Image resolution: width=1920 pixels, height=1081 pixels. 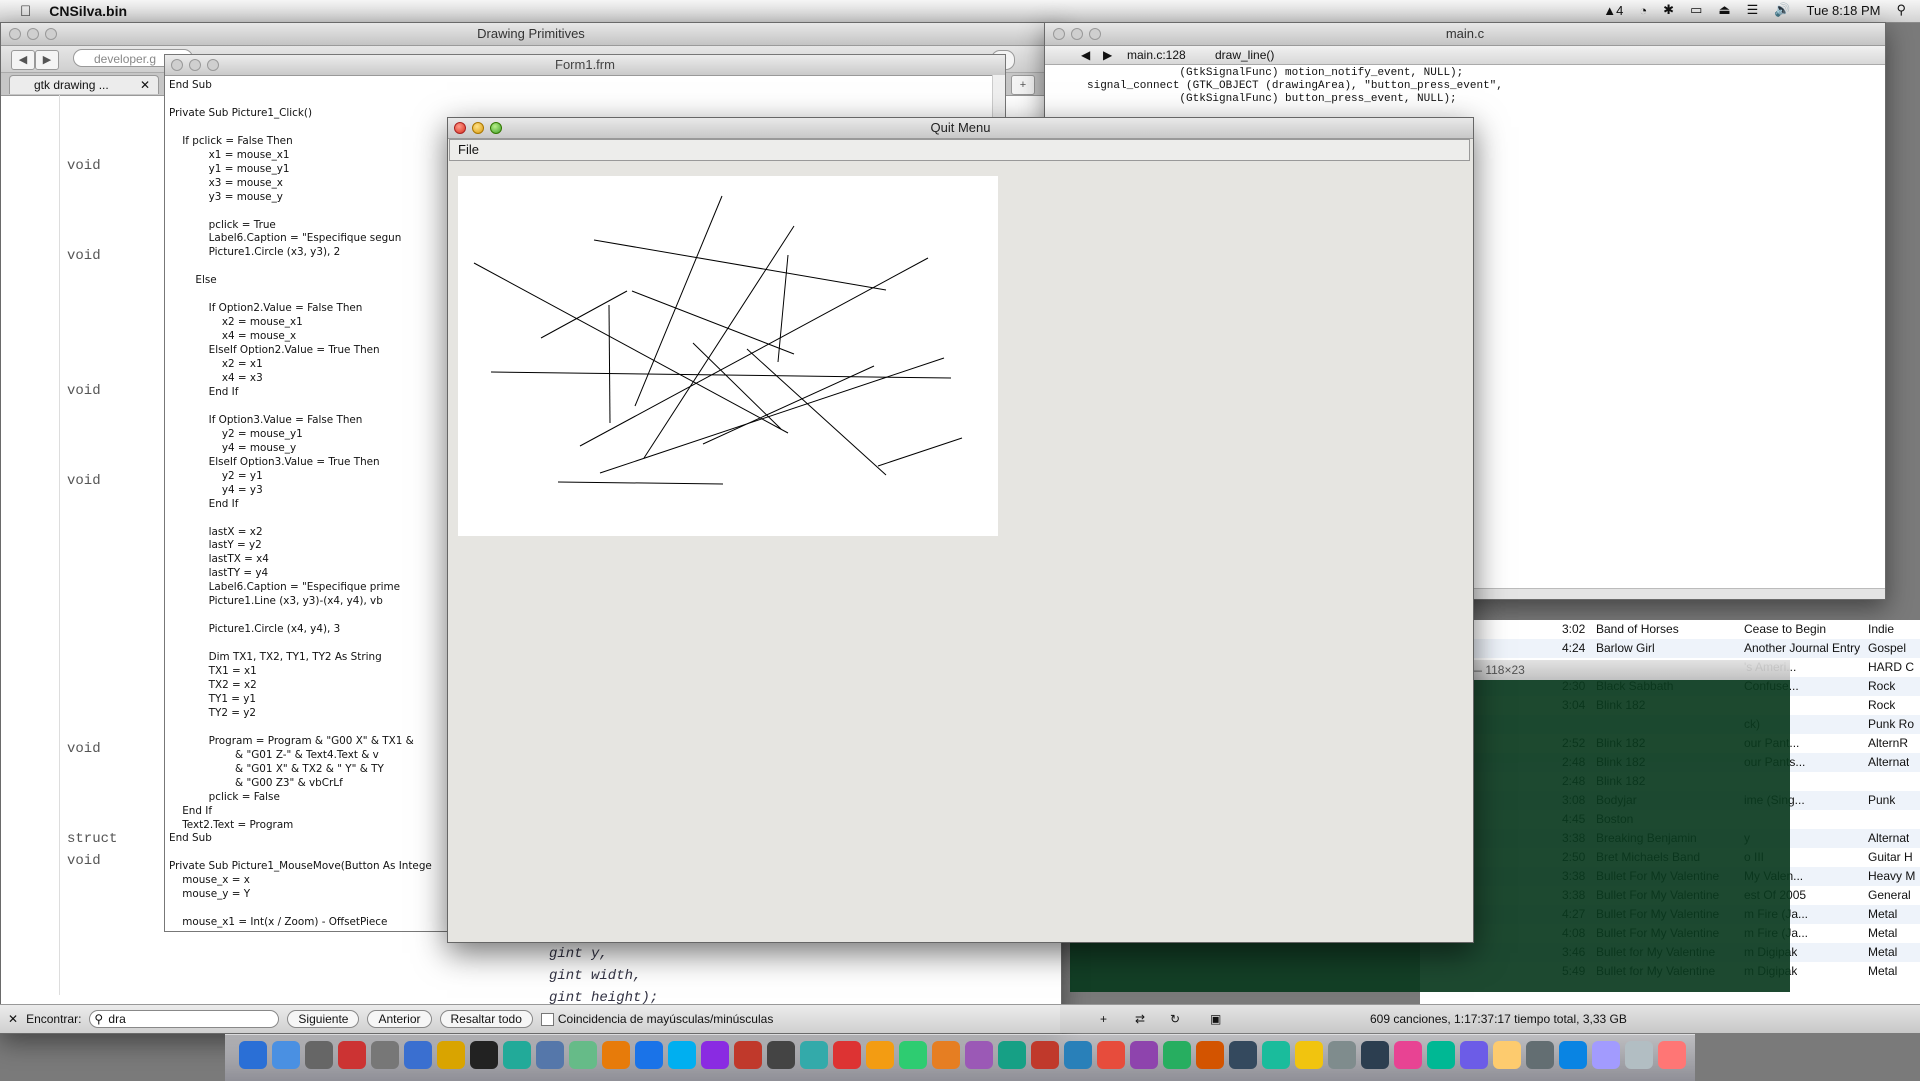 What do you see at coordinates (145, 85) in the screenshot?
I see `close-tab-icon: ✕` at bounding box center [145, 85].